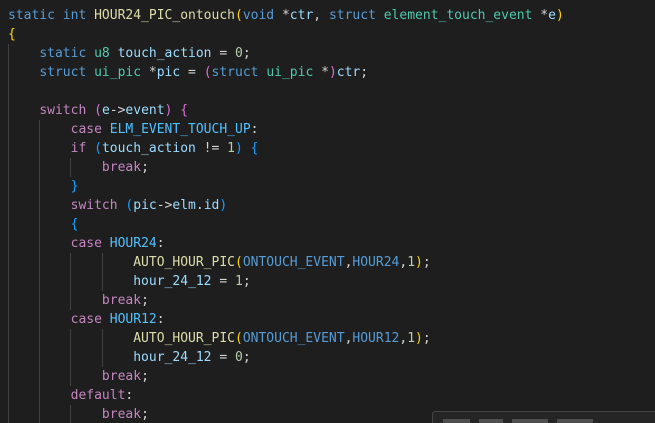  Describe the element at coordinates (331, 357) in the screenshot. I see `code-line: hour_24_12 = 0;` at that location.